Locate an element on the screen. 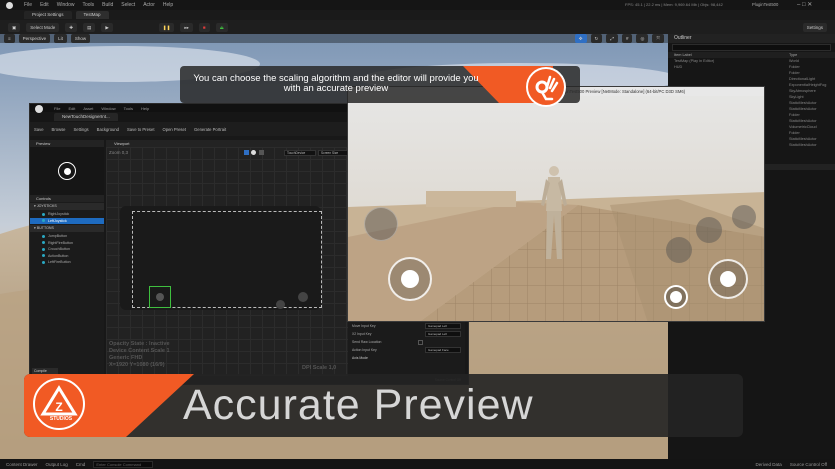  menu-select: Select is located at coordinates (128, 5).